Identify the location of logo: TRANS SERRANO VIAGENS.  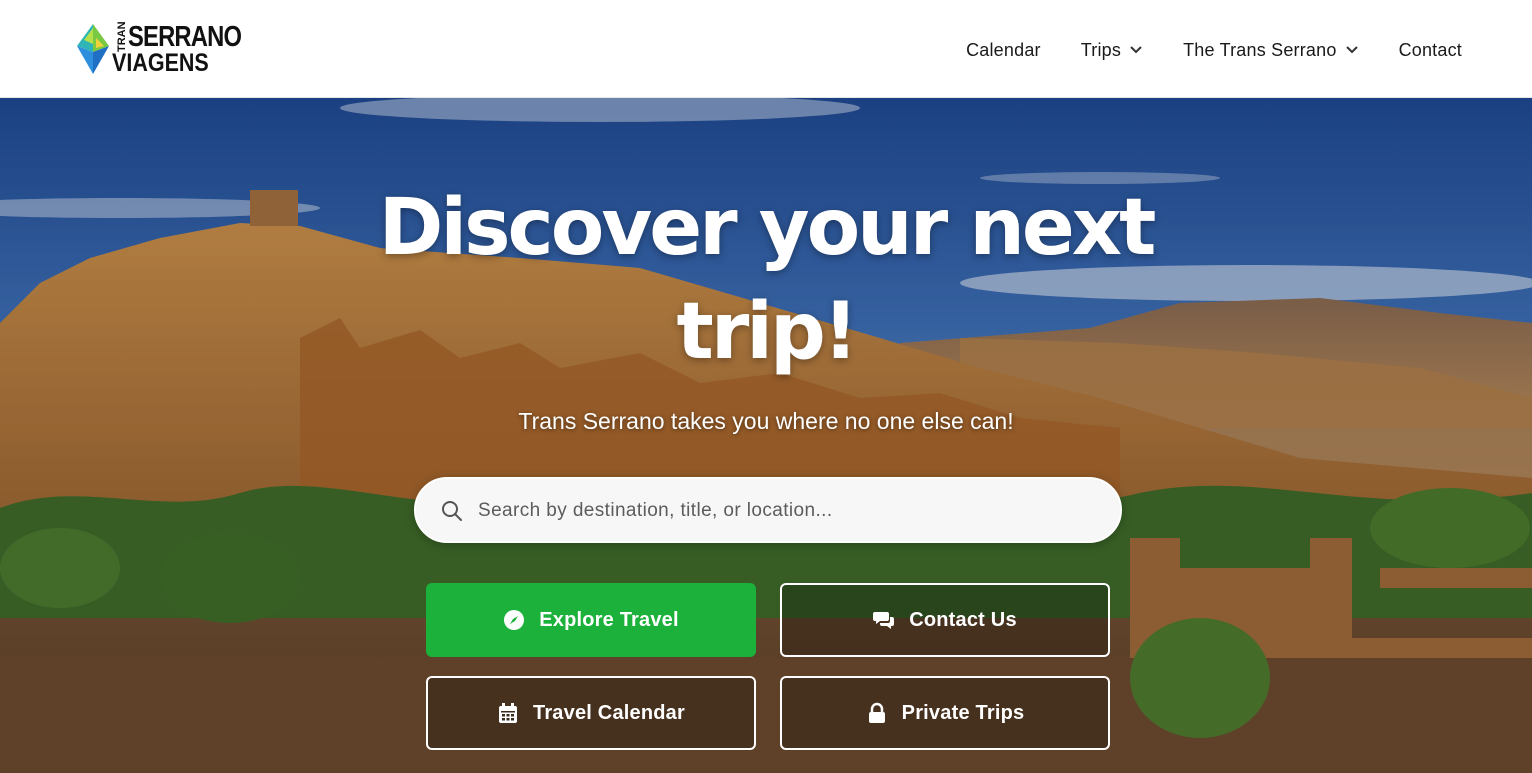
(159, 50).